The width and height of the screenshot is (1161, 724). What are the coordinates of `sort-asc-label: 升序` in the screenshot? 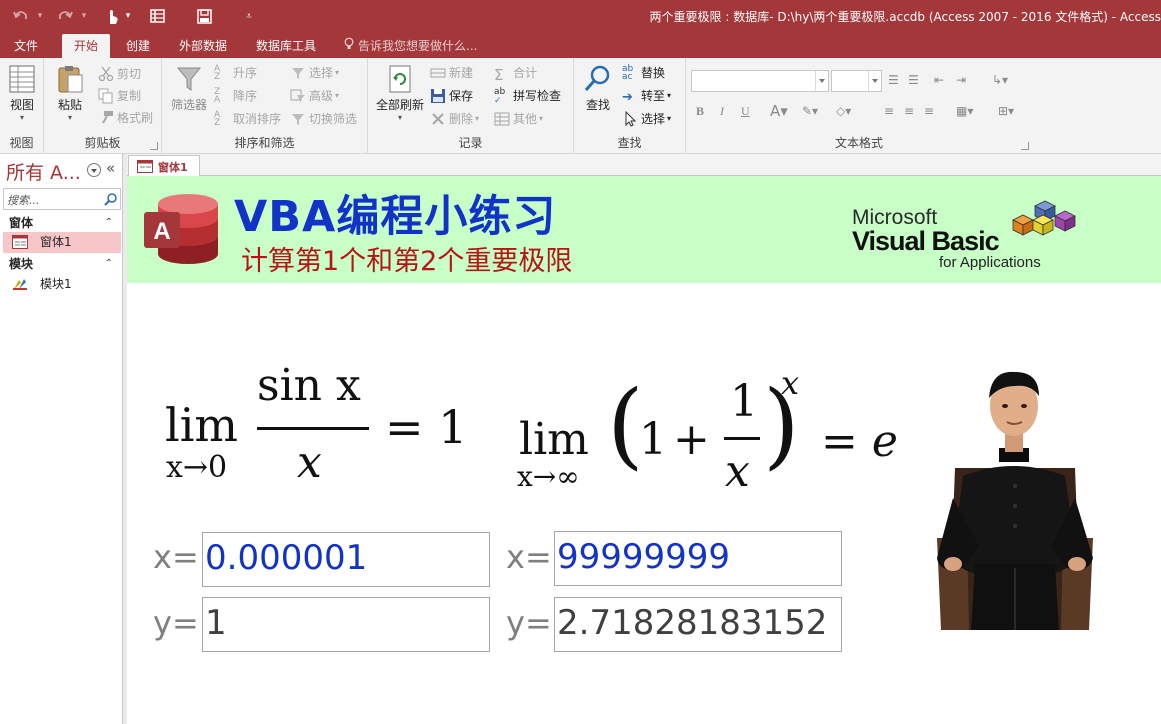 It's located at (245, 73).